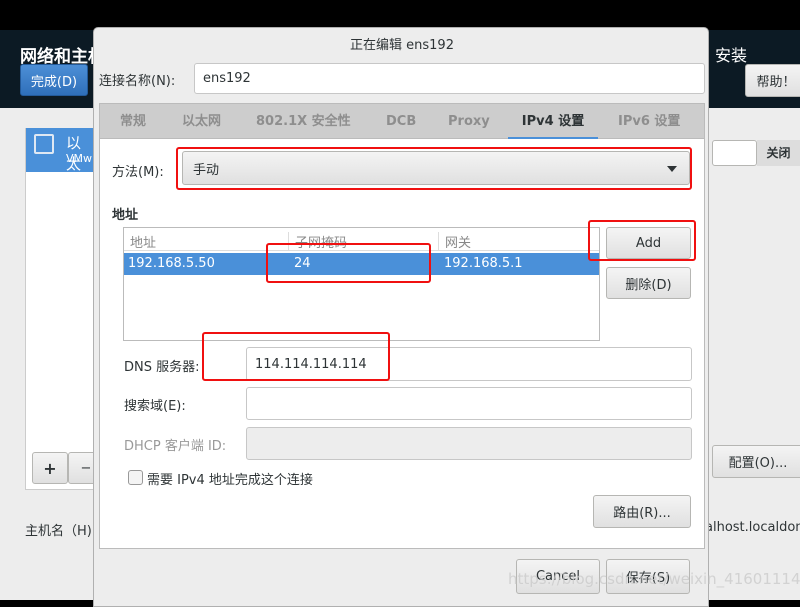  Describe the element at coordinates (752, 527) in the screenshot. I see `hostname-value: alhost.localdoma` at that location.